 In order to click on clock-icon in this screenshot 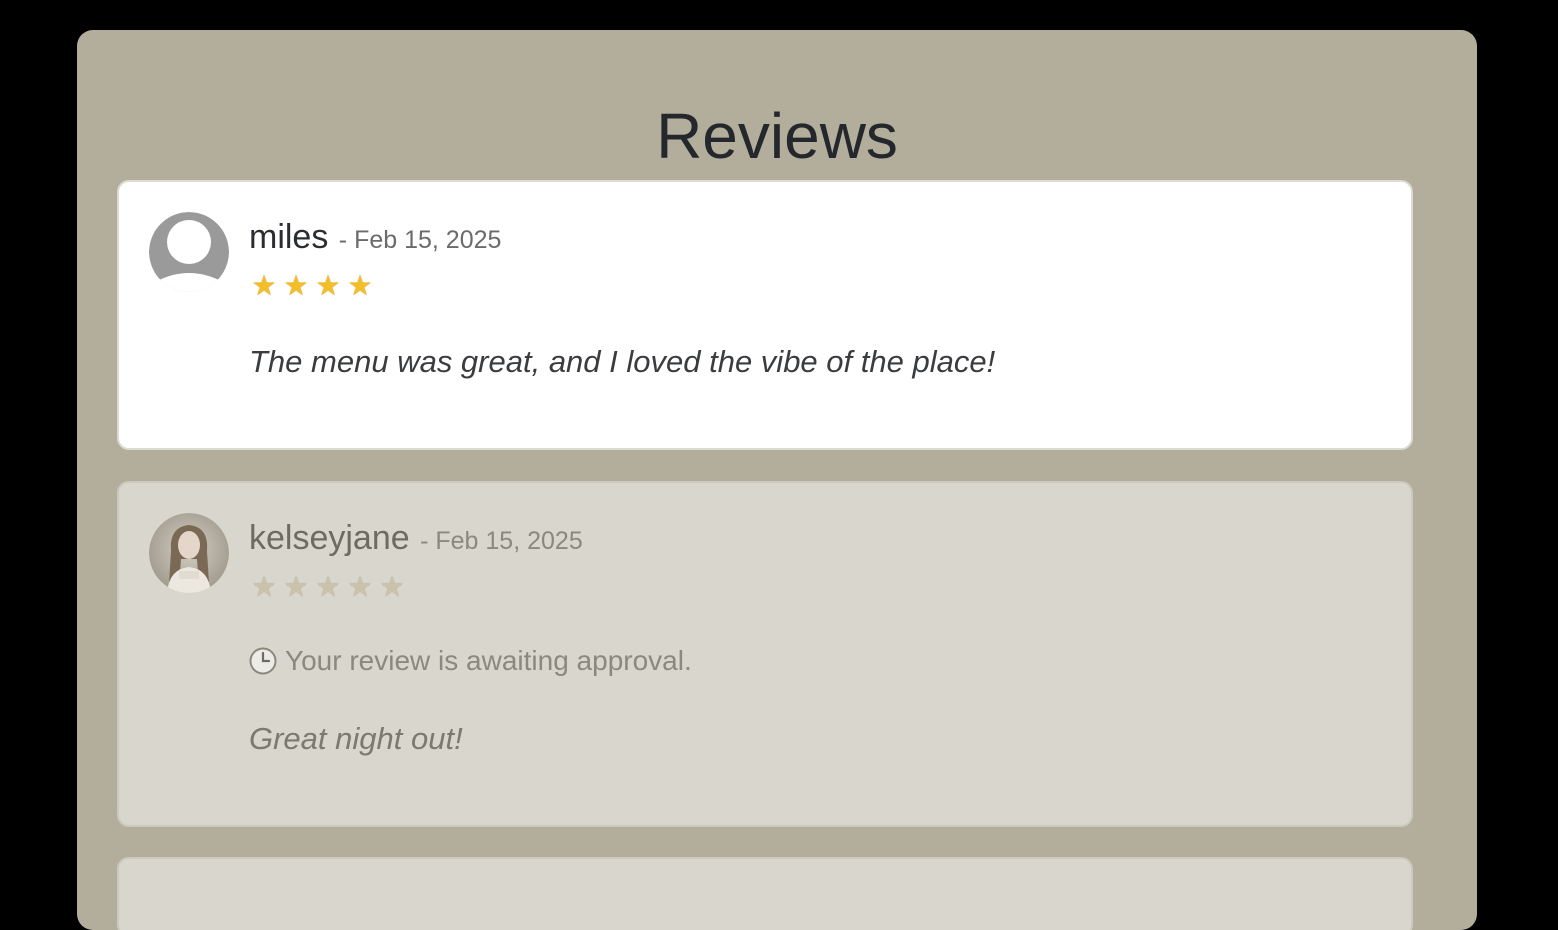, I will do `click(263, 661)`.